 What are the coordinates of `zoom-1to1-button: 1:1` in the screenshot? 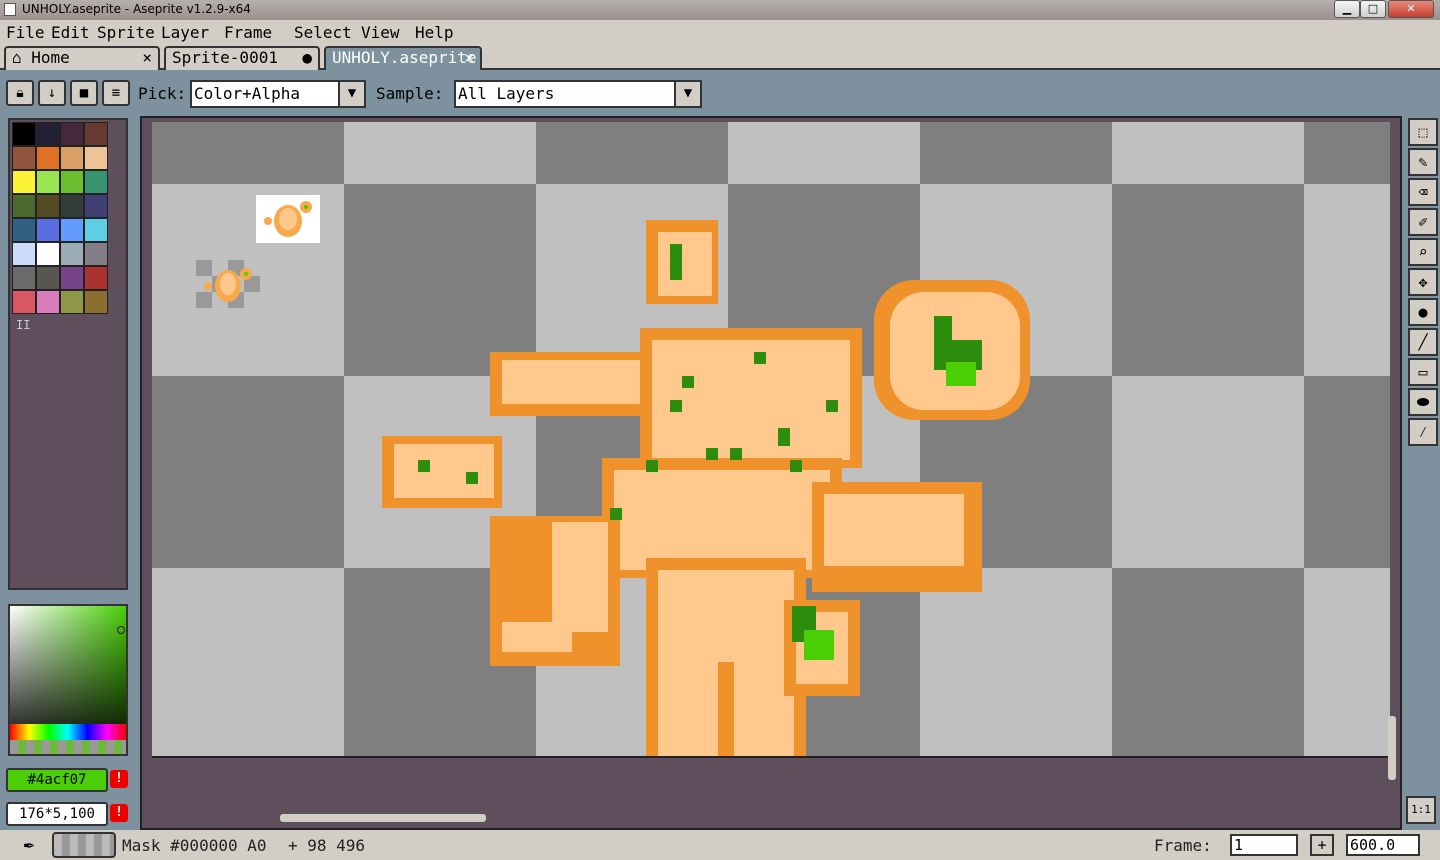 It's located at (1421, 810).